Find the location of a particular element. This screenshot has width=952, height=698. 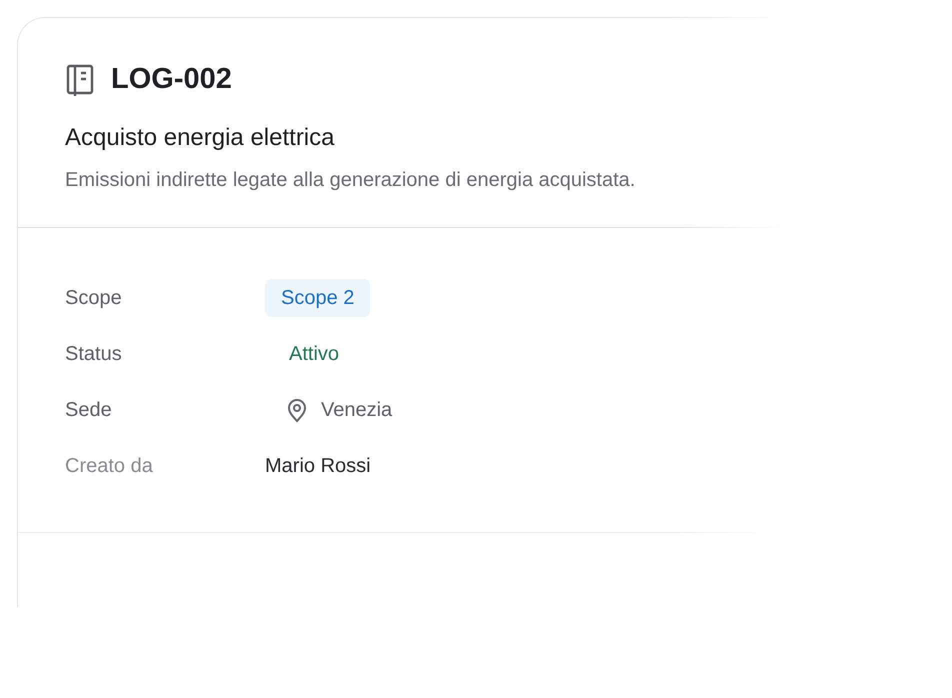

location-pin-icon is located at coordinates (297, 409).